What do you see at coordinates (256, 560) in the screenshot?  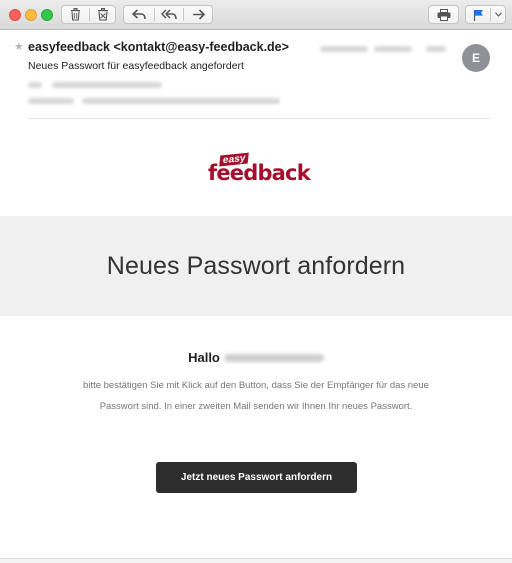 I see `window-bottom-edge` at bounding box center [256, 560].